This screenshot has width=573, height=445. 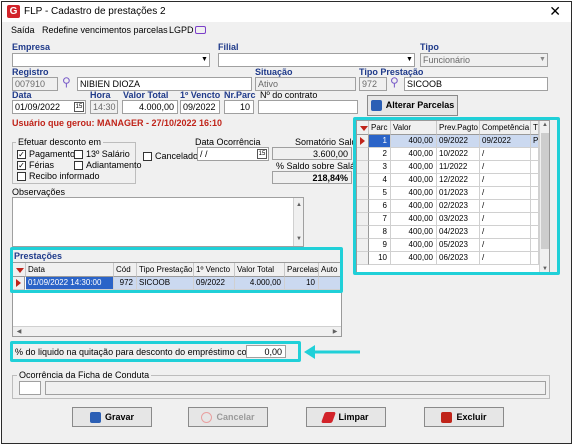 What do you see at coordinates (150, 107) in the screenshot?
I see `valor-total-field: 4.000,00` at bounding box center [150, 107].